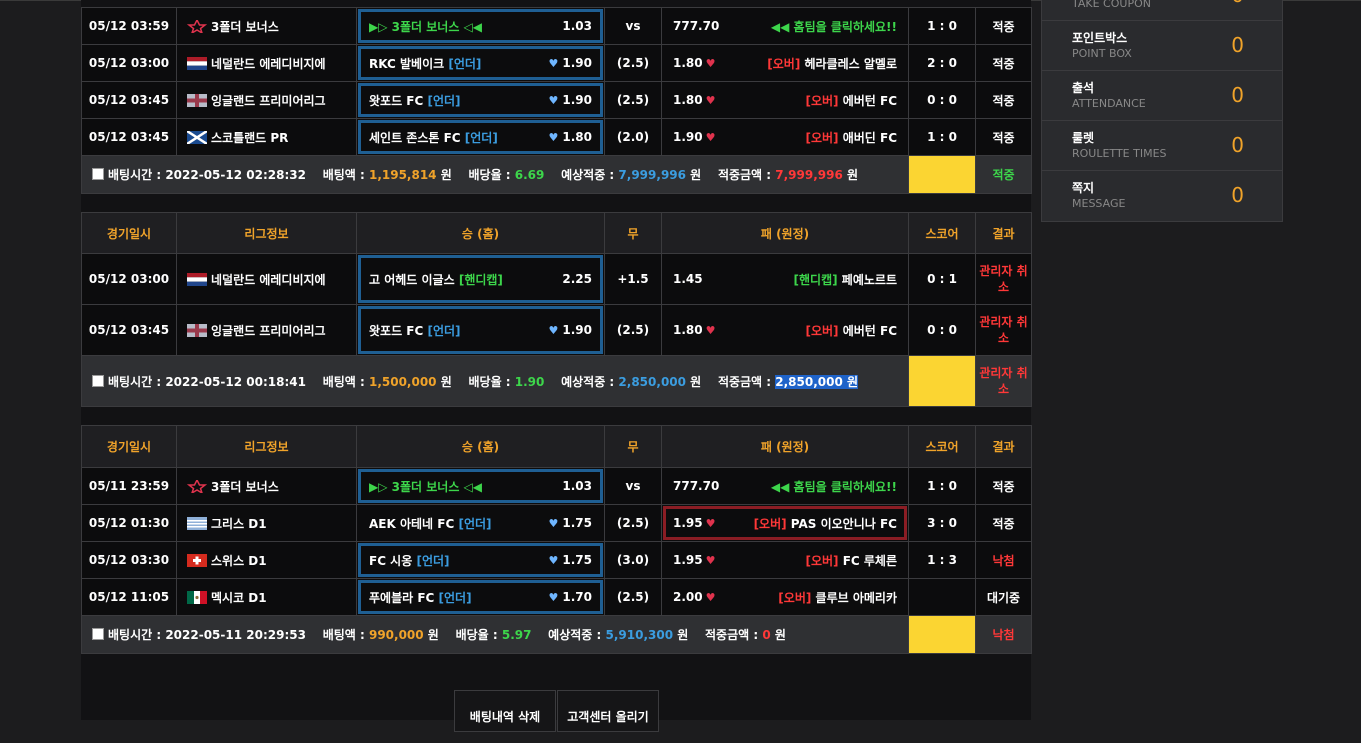  Describe the element at coordinates (1162, 10) in the screenshot. I see `sidebar-item-coupon: TAKE COUPON 0` at that location.